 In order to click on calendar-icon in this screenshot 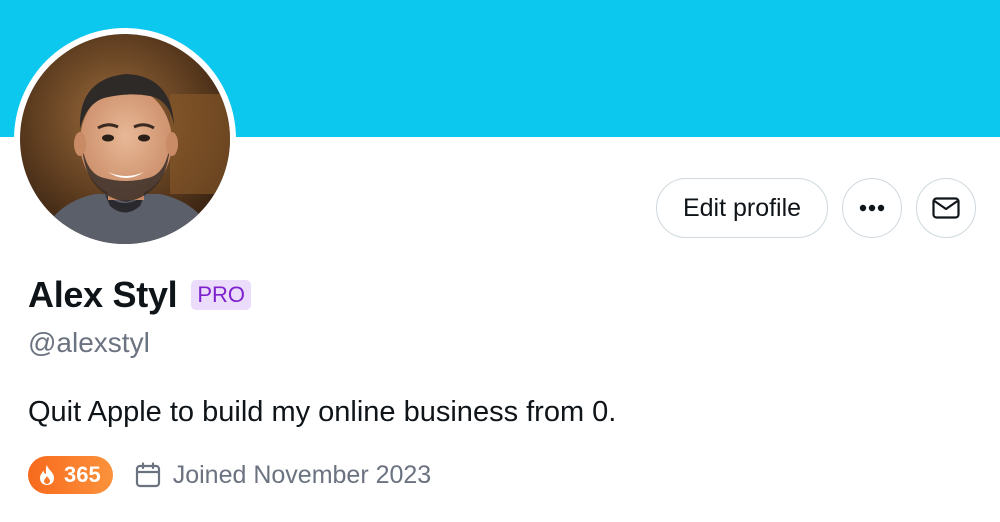, I will do `click(147, 475)`.